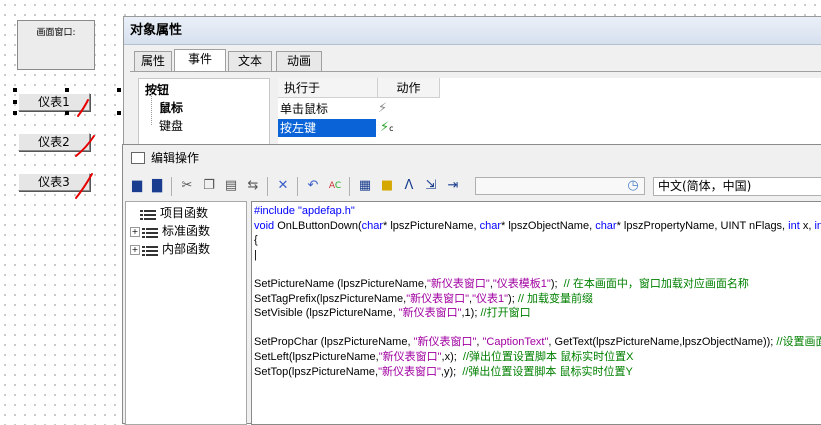 The width and height of the screenshot is (821, 425). Describe the element at coordinates (231, 186) in the screenshot. I see `paste-icon: ▤` at that location.